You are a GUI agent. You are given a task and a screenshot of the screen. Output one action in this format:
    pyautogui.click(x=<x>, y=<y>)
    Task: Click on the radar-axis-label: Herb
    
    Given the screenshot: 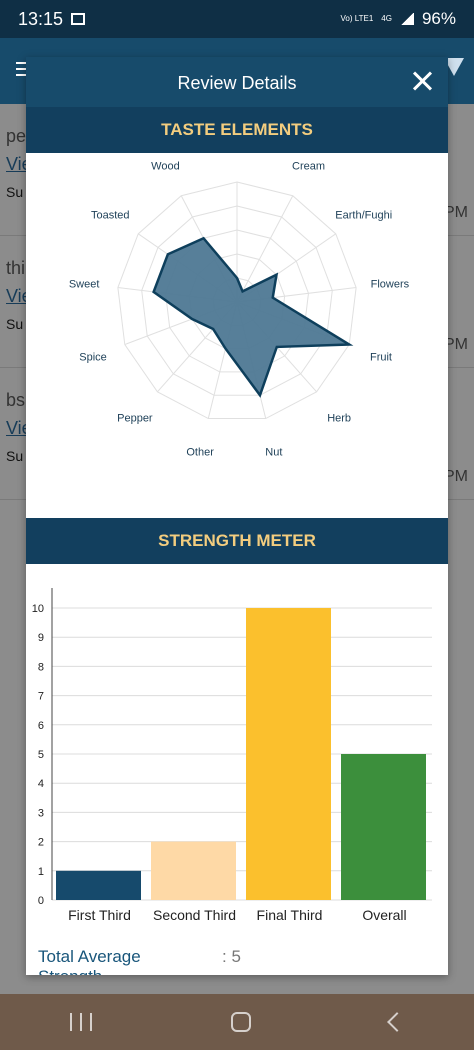 What is the action you would take?
    pyautogui.click(x=339, y=418)
    